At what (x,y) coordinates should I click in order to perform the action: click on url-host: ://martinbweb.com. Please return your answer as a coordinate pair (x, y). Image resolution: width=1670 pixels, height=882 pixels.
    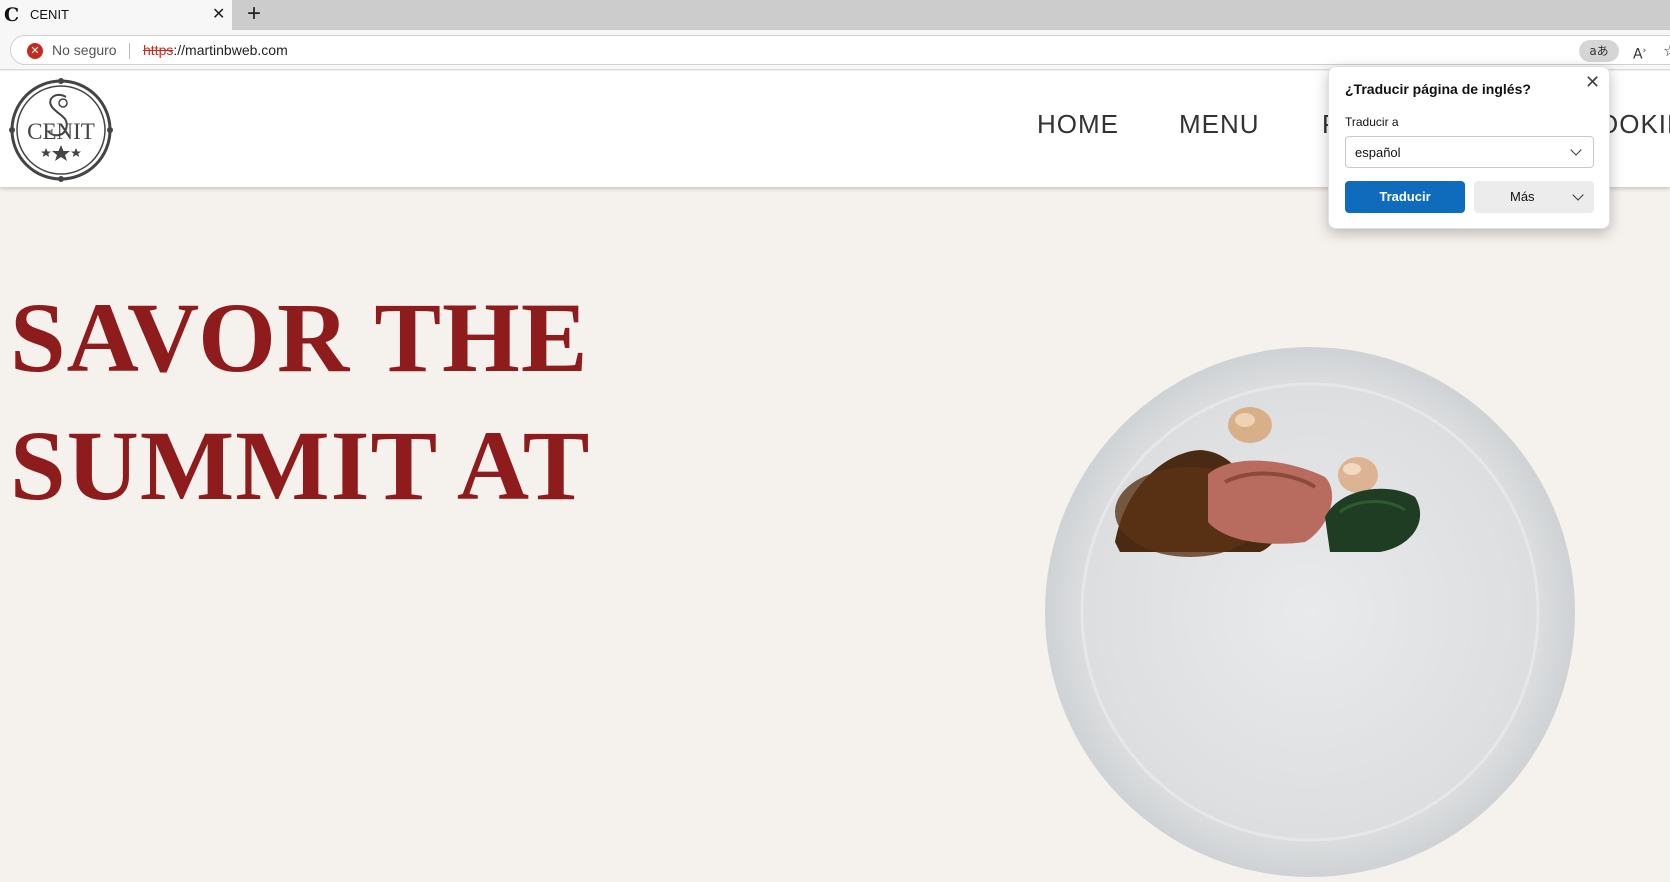
    Looking at the image, I should click on (230, 50).